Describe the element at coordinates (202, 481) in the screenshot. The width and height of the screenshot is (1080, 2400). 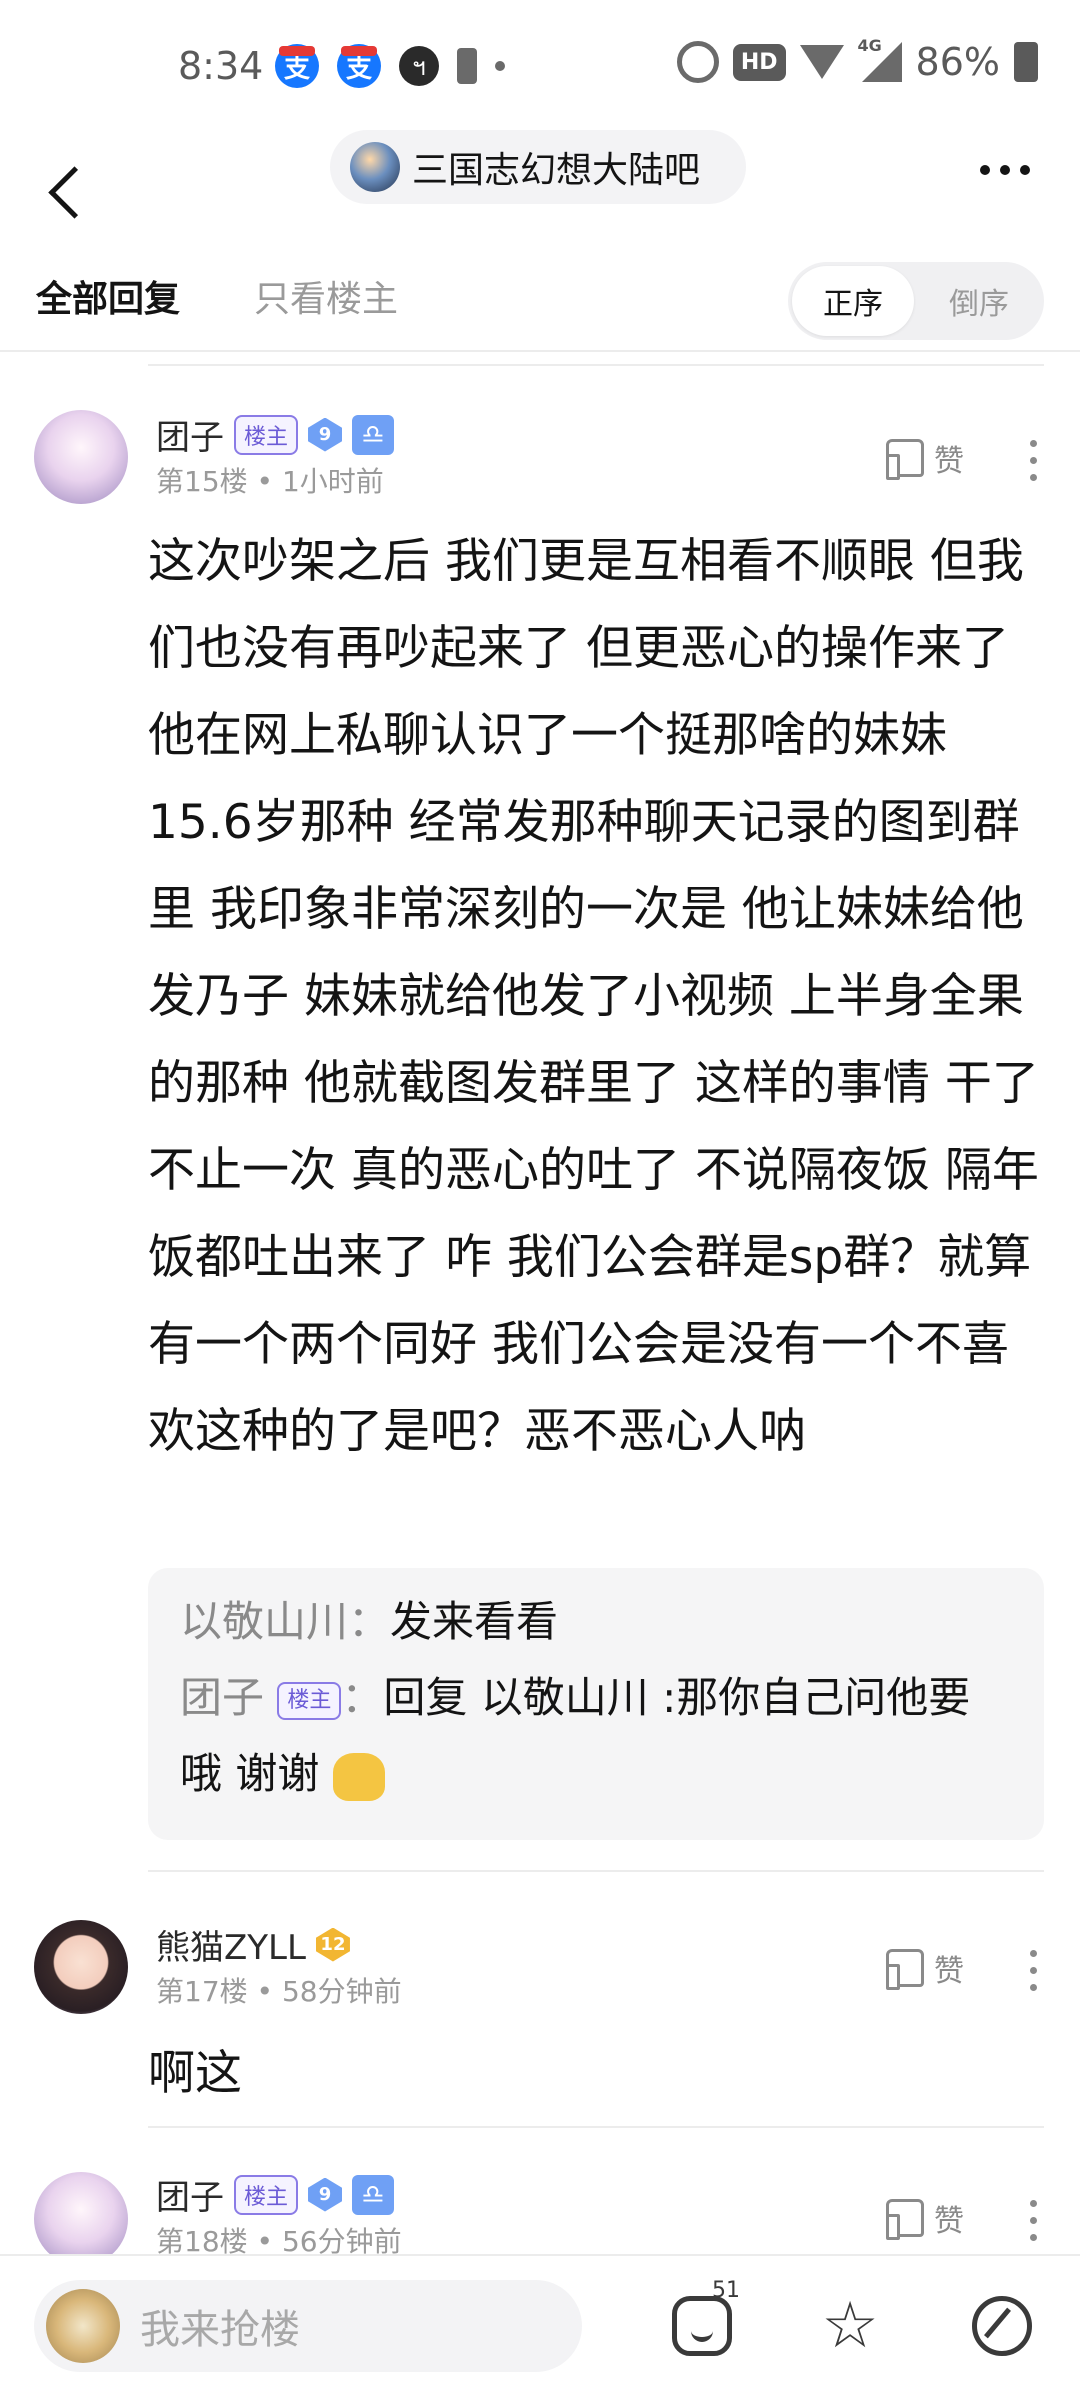
I see `floor-number: 第15楼` at that location.